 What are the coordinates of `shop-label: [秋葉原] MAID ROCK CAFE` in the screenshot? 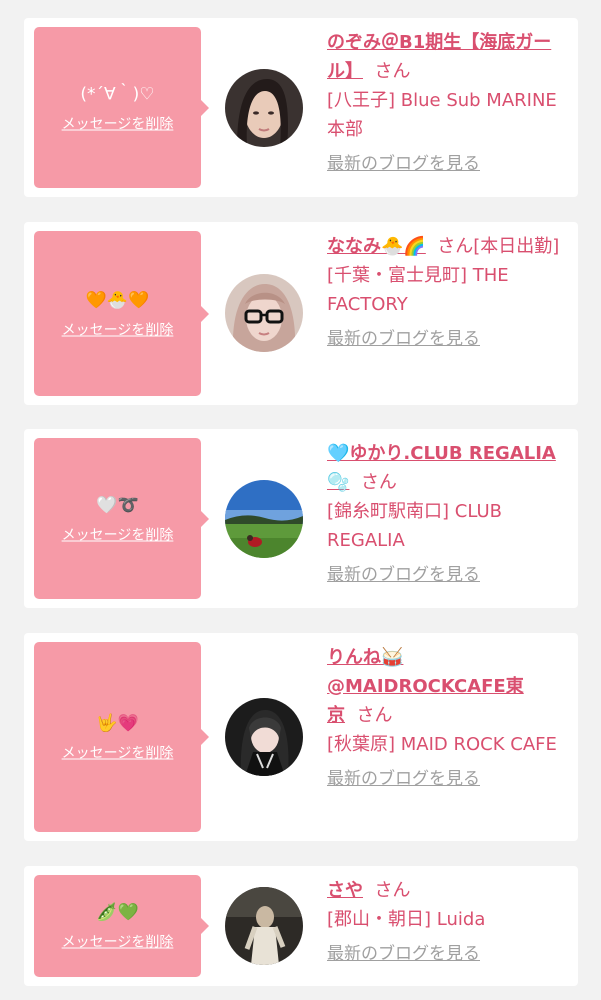 It's located at (442, 744).